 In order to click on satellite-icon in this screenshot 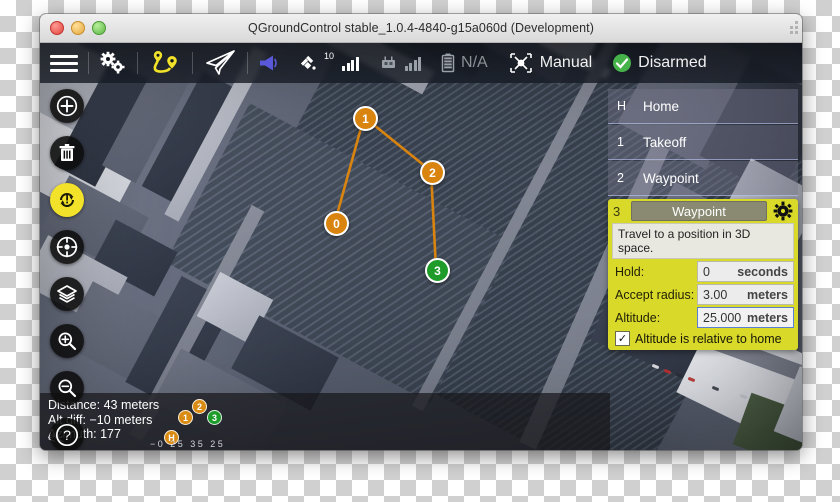, I will do `click(308, 62)`.